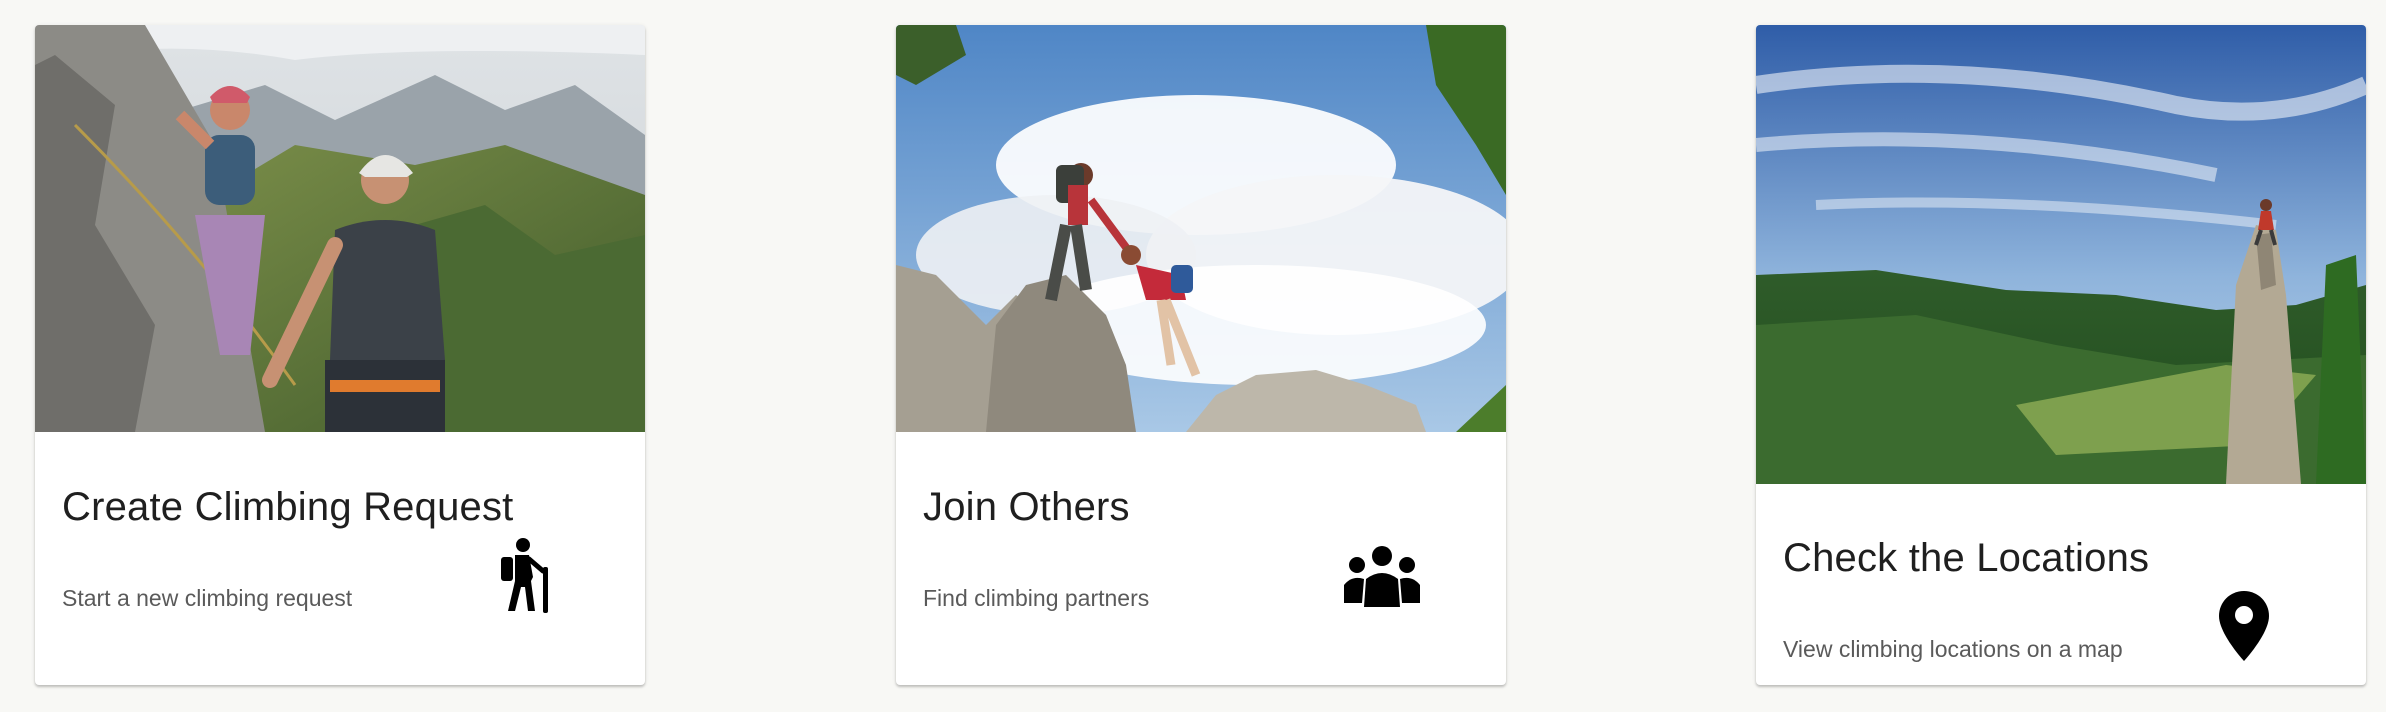 The image size is (2386, 712). What do you see at coordinates (2244, 626) in the screenshot?
I see `map-pin-icon` at bounding box center [2244, 626].